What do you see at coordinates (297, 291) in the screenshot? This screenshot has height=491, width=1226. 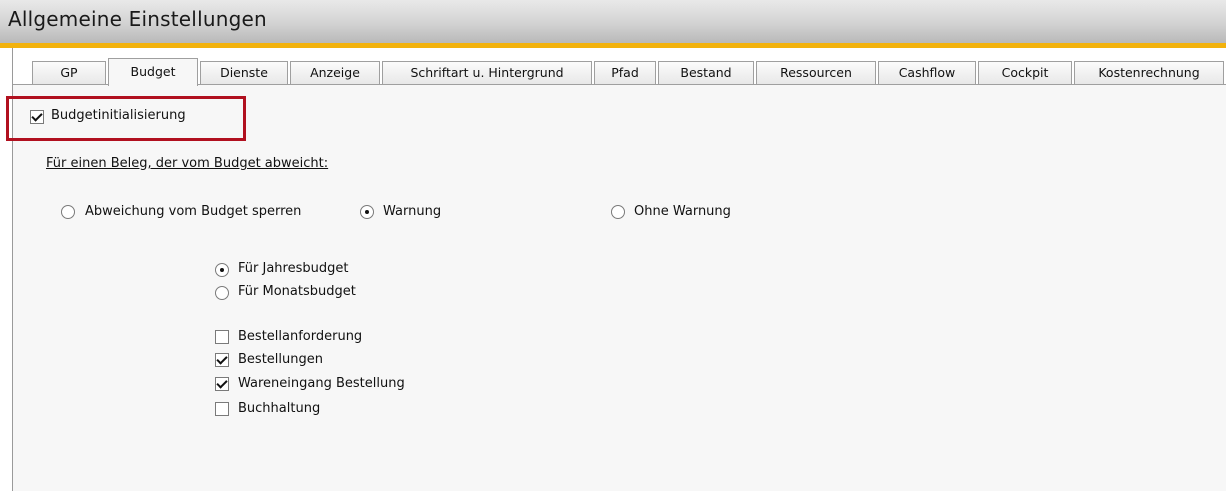 I see `radio-monthly-budget-label: Für Monatsbudget` at bounding box center [297, 291].